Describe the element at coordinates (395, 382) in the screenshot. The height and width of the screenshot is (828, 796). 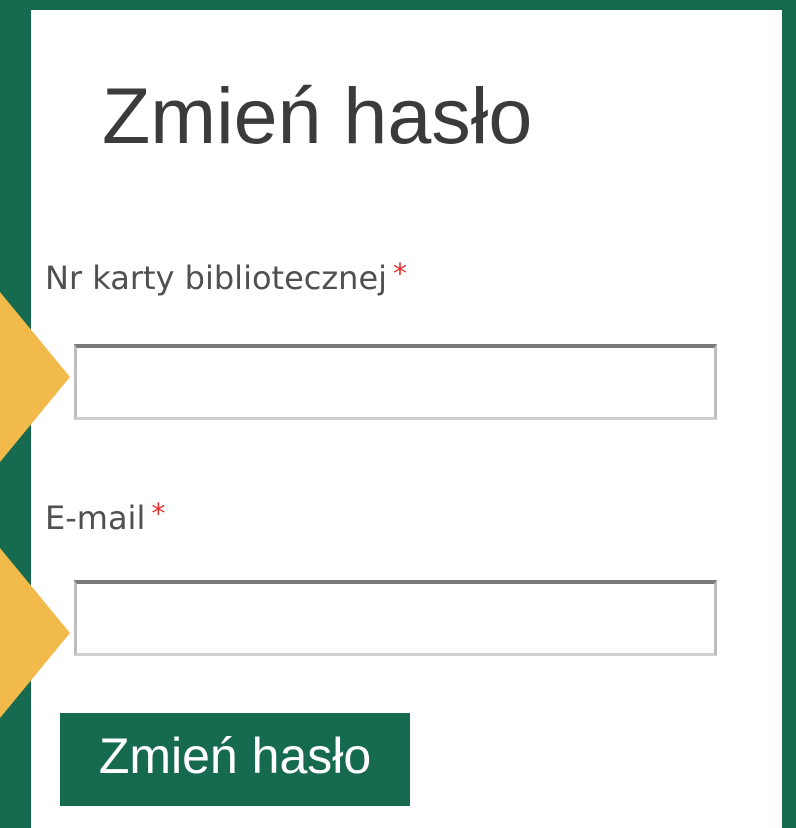
I see `card-number-input` at that location.